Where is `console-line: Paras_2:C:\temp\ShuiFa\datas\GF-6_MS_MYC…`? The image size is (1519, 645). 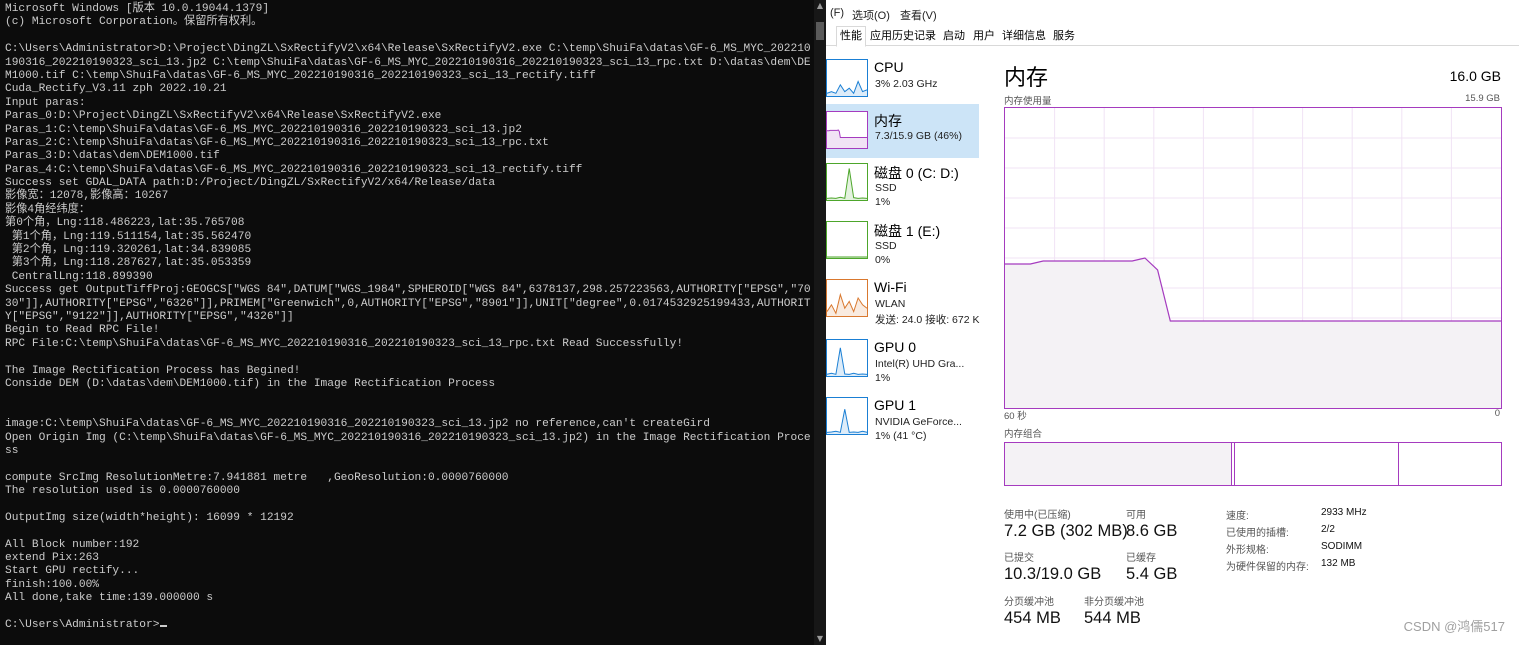 console-line: Paras_2:C:\temp\ShuiFa\datas\GF-6_MS_MYC… is located at coordinates (277, 142).